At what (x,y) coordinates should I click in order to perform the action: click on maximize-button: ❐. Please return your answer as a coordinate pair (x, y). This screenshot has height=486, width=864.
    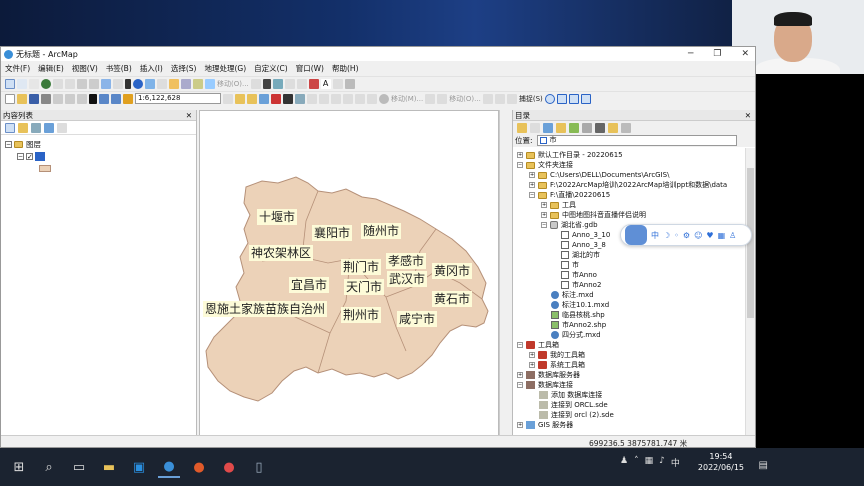
    Looking at the image, I should click on (717, 54).